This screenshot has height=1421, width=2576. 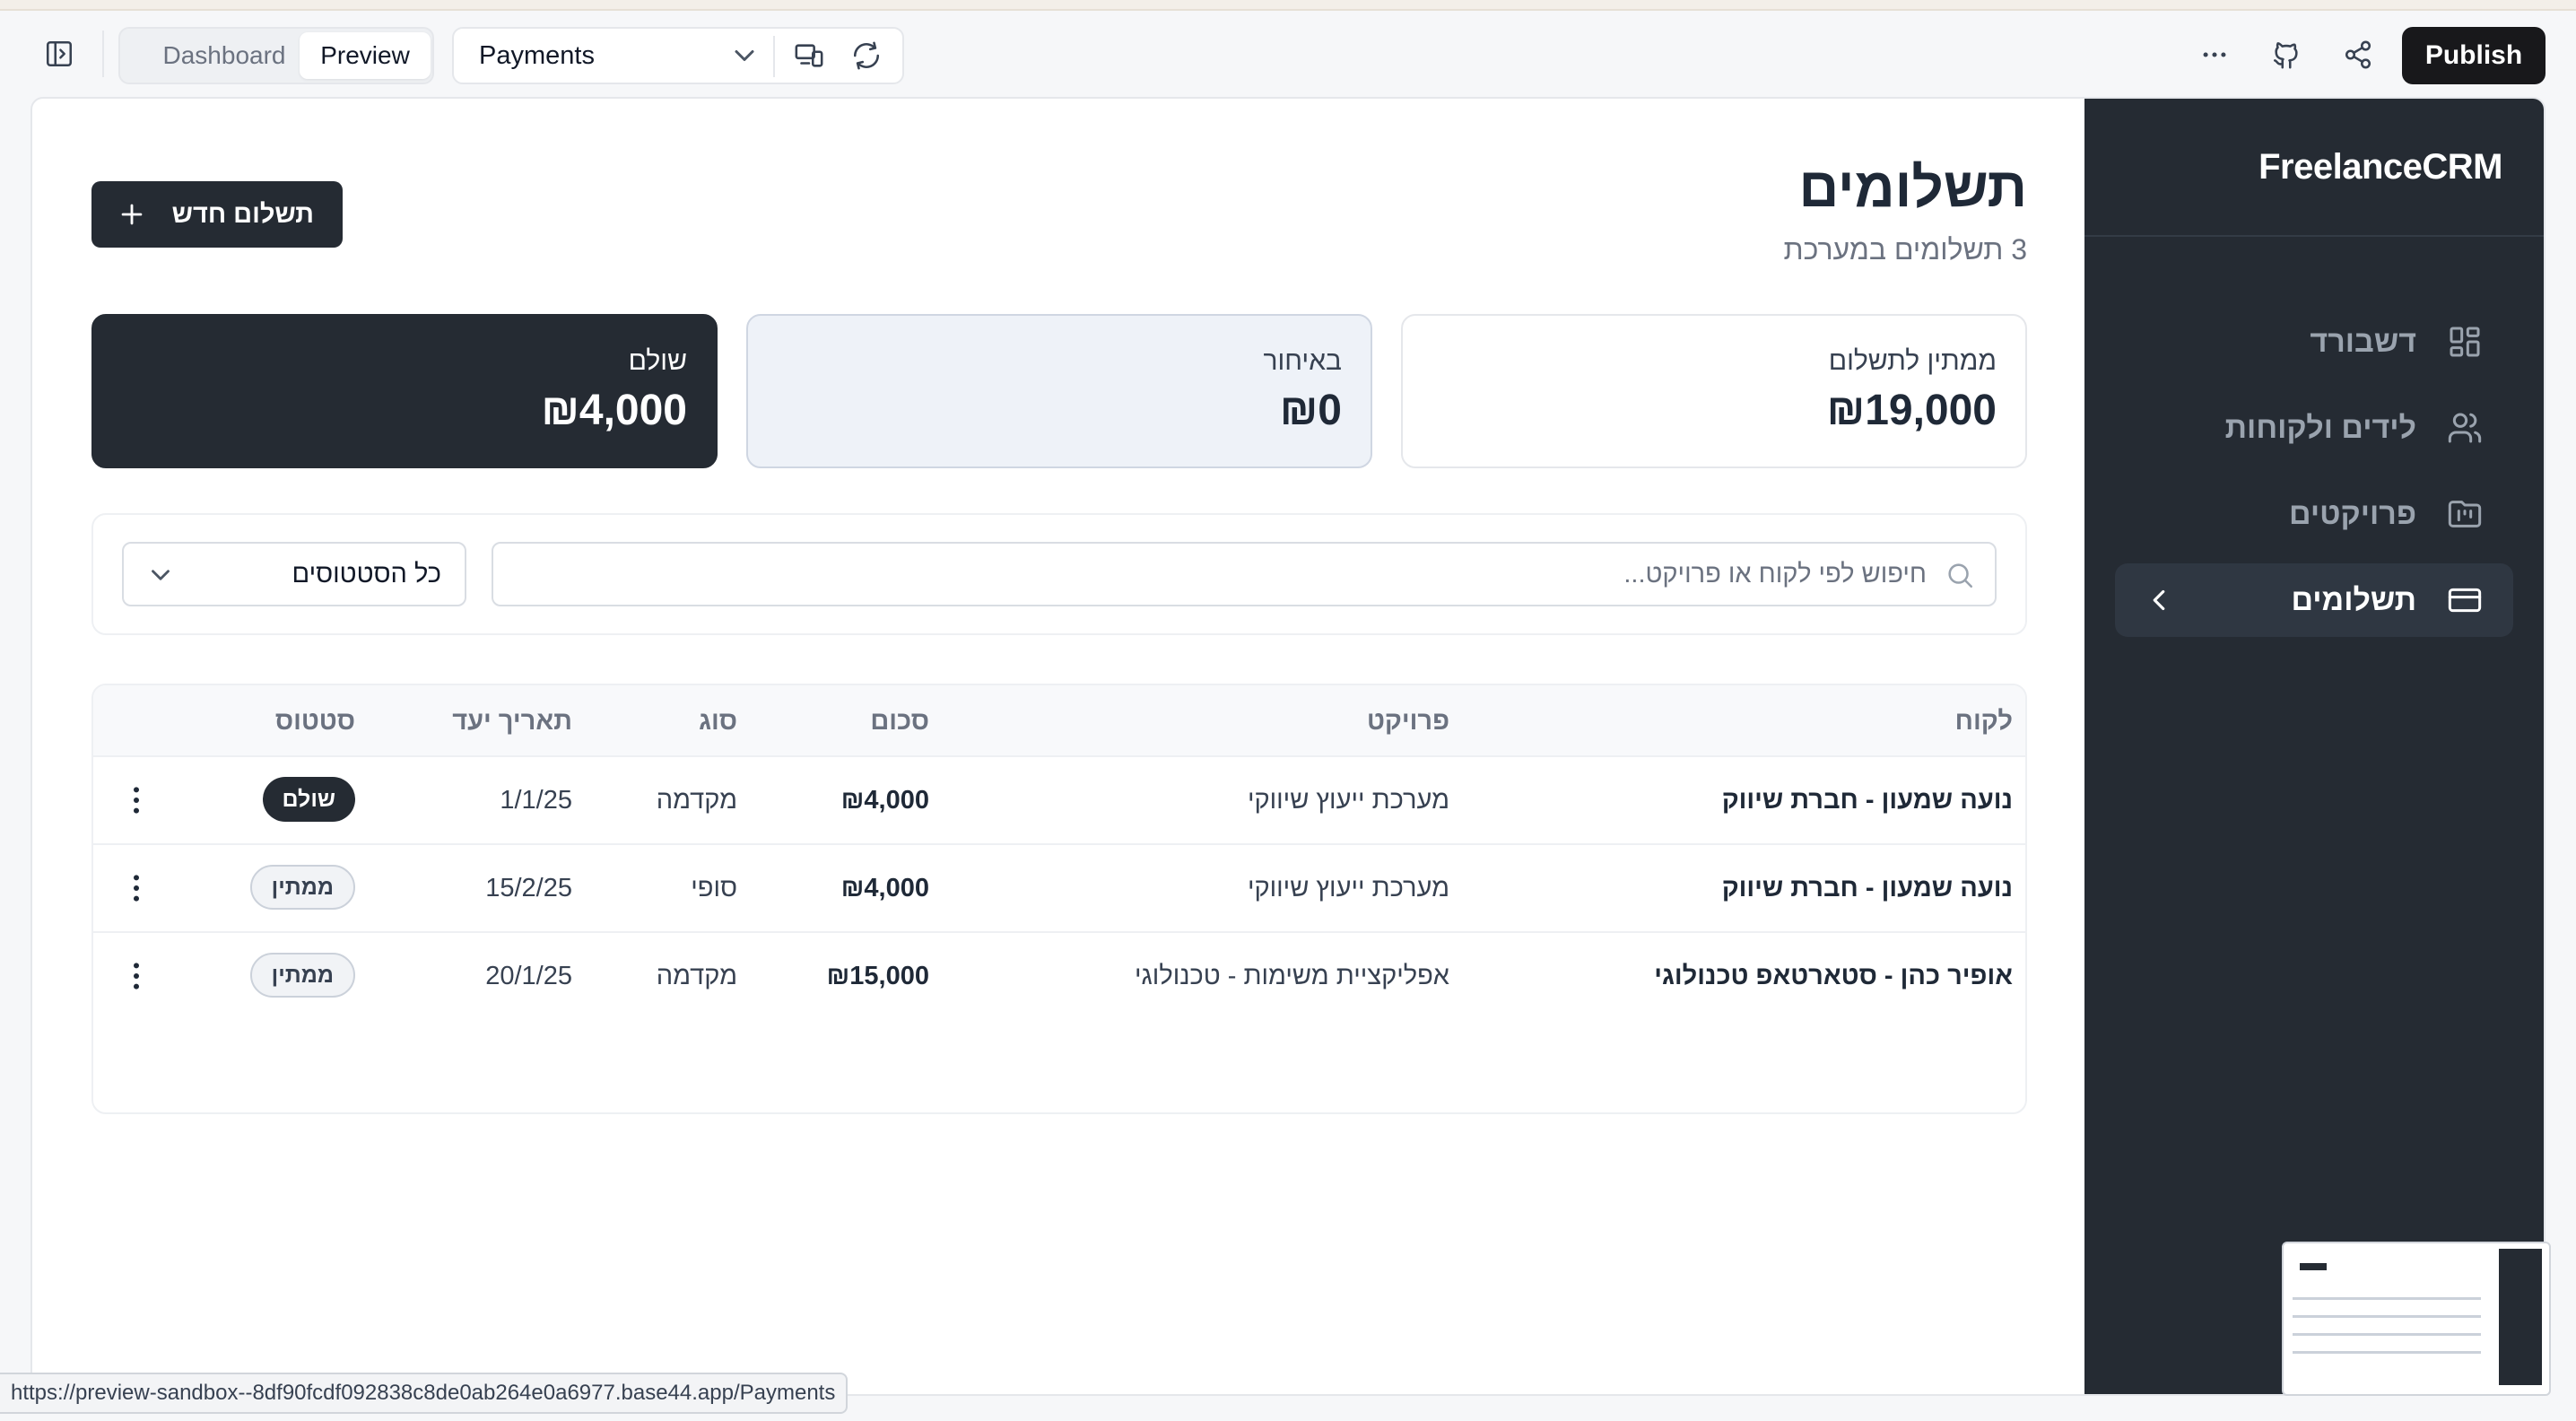 I want to click on cell-due-date: 20/1/25, so click(x=528, y=976).